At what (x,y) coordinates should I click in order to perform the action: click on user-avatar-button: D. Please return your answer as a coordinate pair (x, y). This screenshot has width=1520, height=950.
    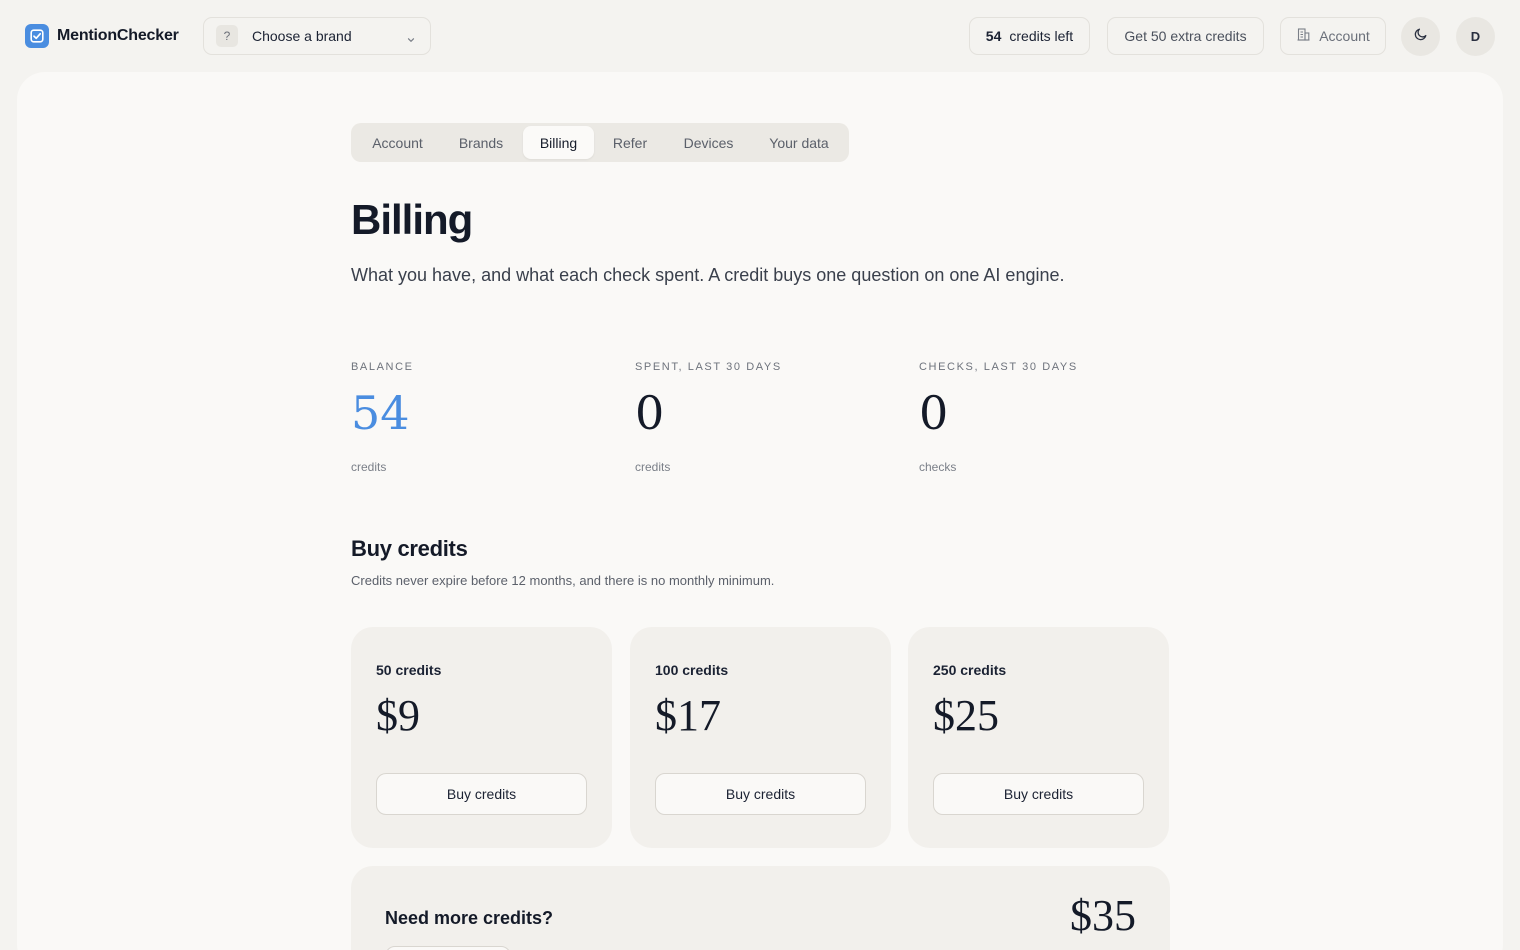
    Looking at the image, I should click on (1475, 36).